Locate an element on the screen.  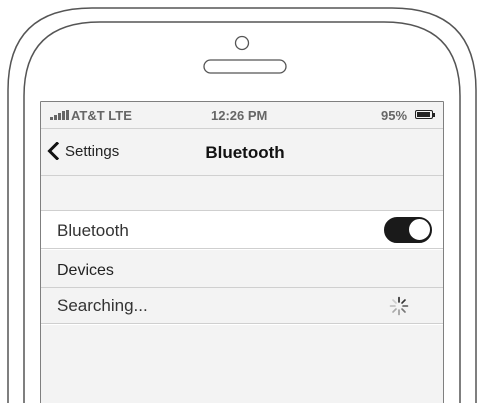
bluetooth-toggle is located at coordinates (408, 230).